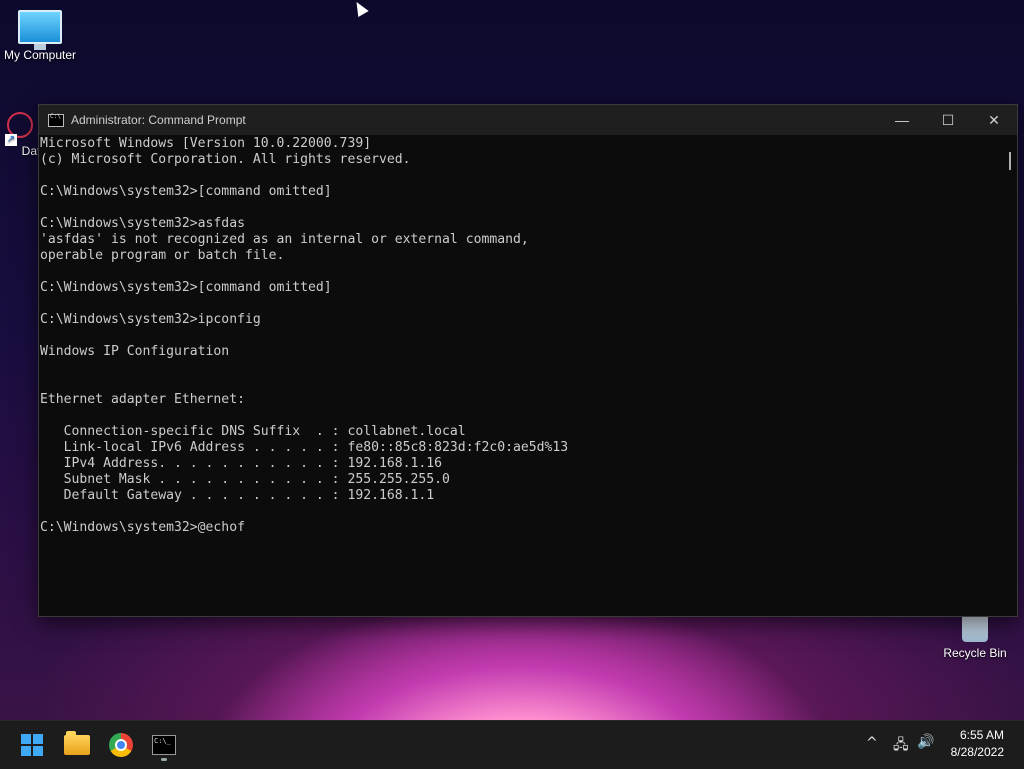 This screenshot has width=1024, height=769. I want to click on desktop-icon-my-computer: My Computer, so click(40, 36).